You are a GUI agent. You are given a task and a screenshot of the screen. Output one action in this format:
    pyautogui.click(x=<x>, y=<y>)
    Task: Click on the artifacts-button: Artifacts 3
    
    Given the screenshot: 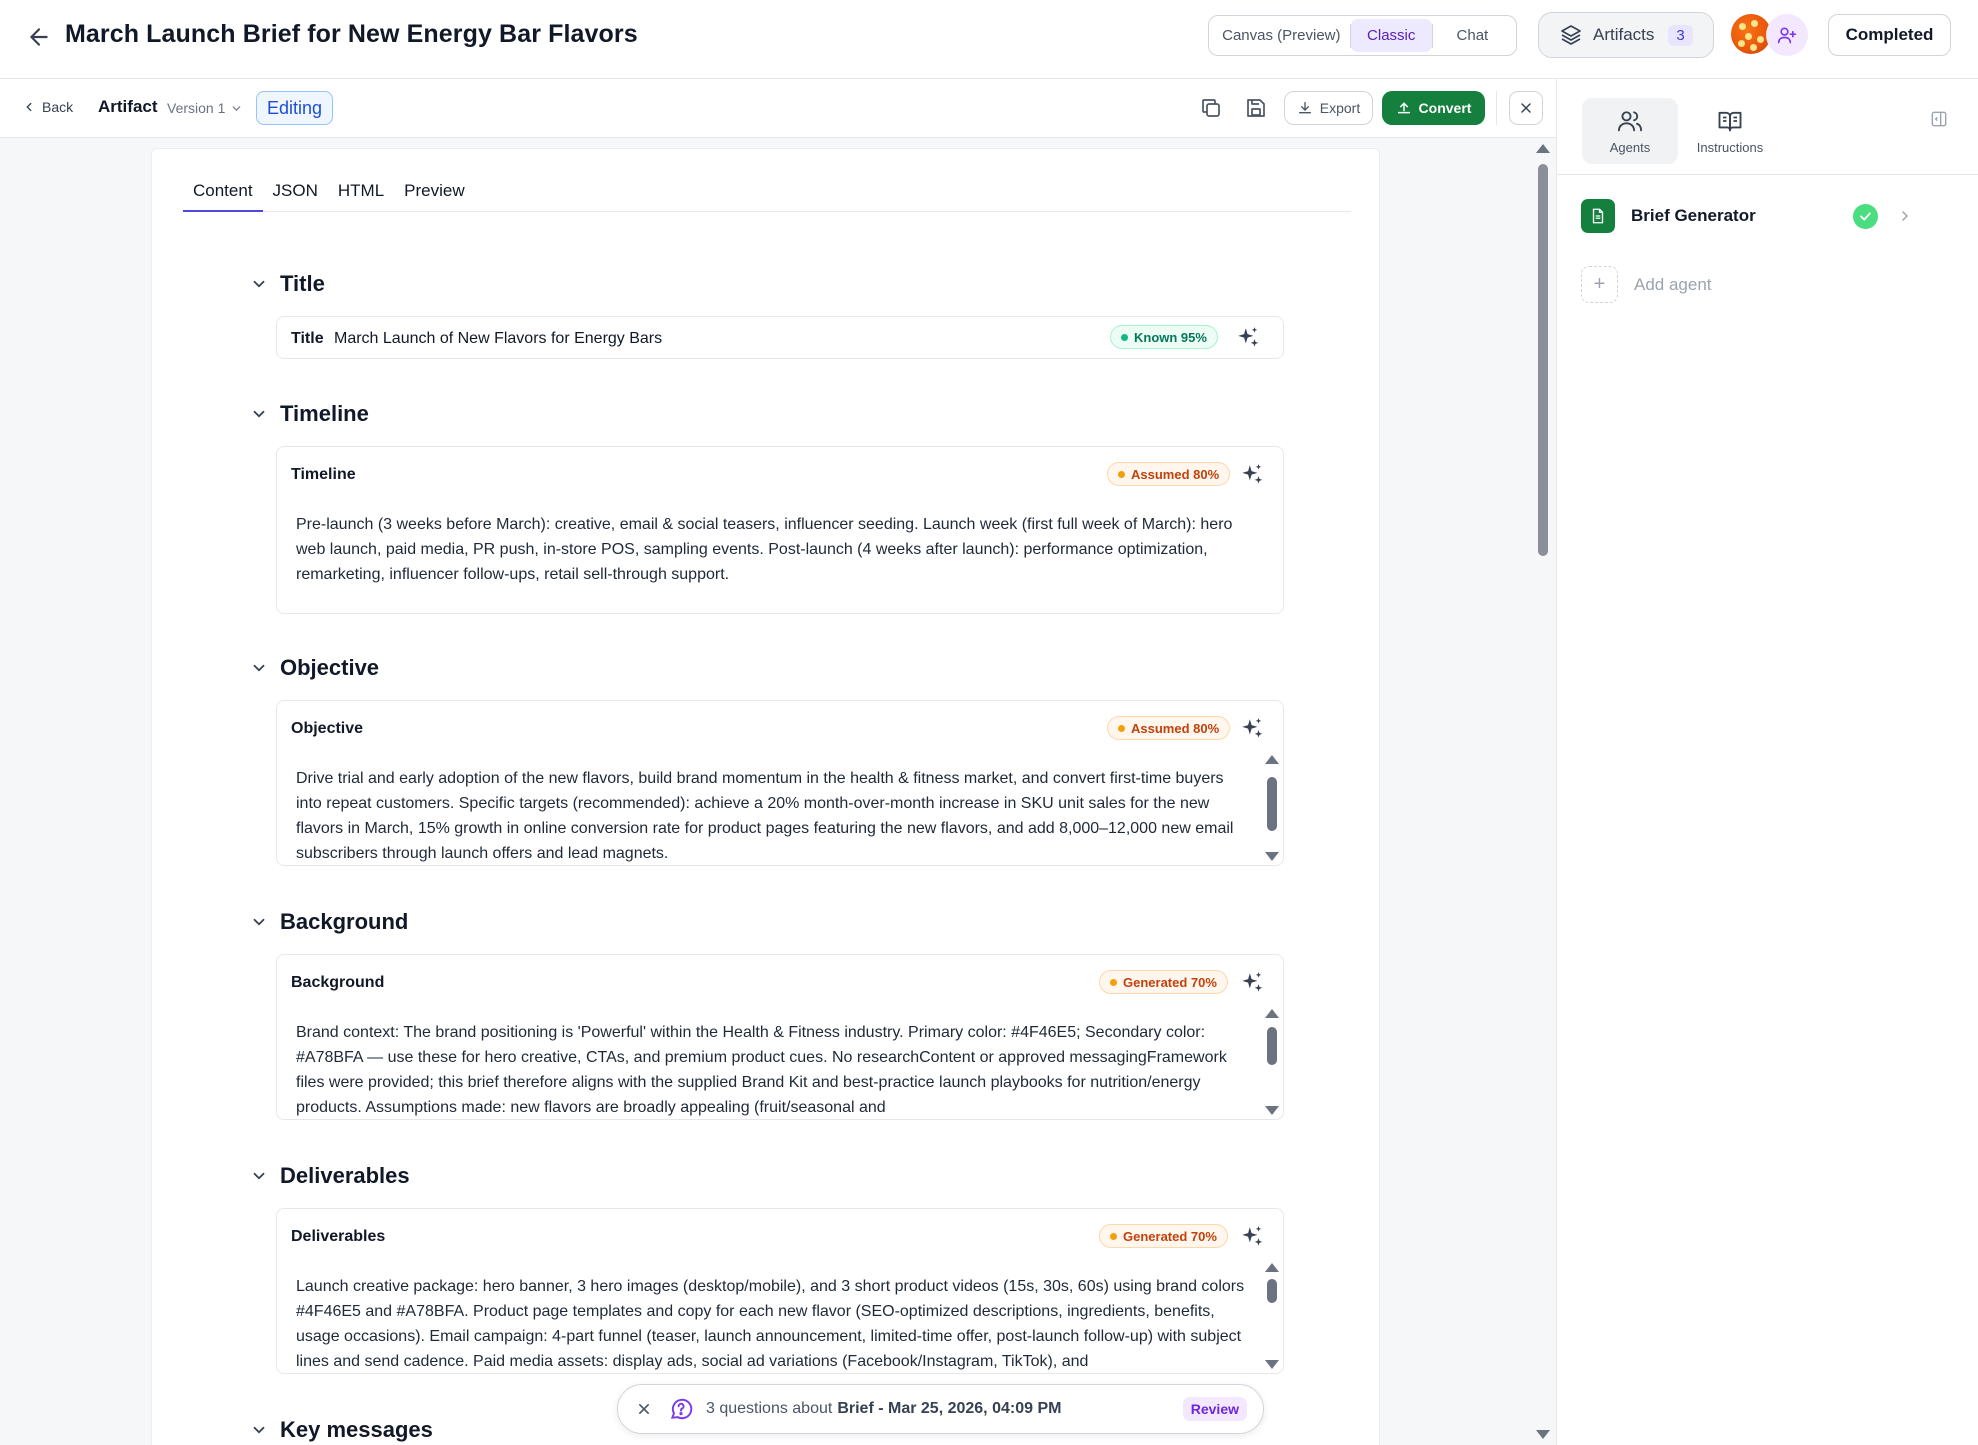 What is the action you would take?
    pyautogui.click(x=1626, y=35)
    